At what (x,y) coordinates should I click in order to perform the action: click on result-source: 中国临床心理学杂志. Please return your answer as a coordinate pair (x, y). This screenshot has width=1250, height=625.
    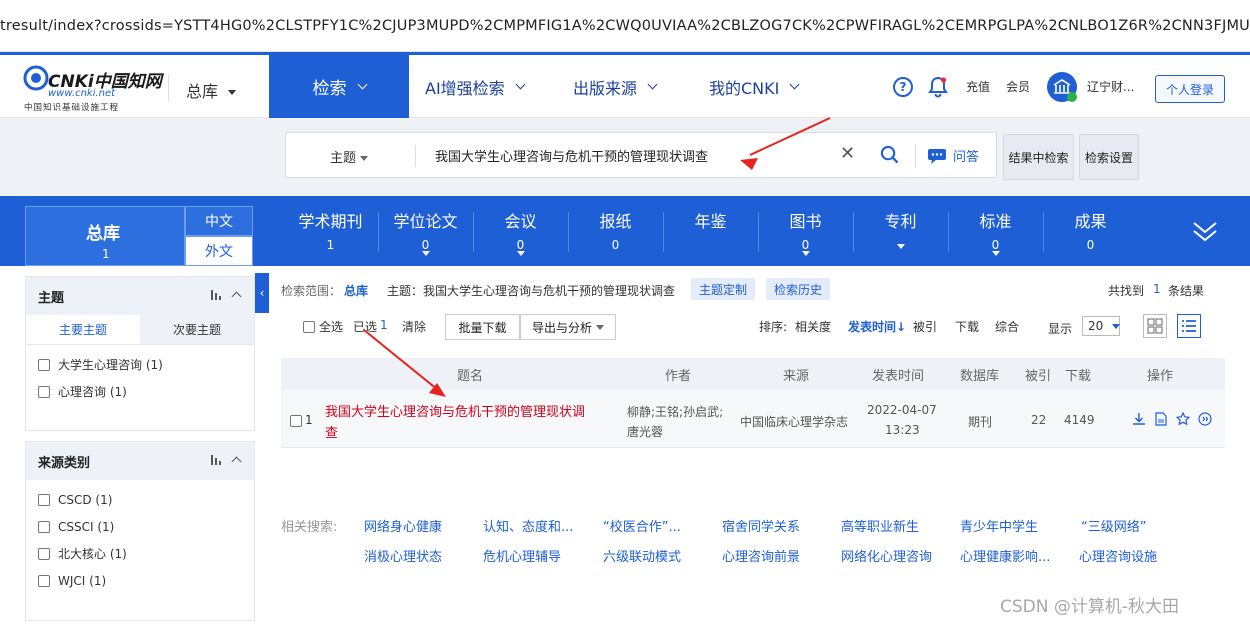
    Looking at the image, I should click on (794, 421).